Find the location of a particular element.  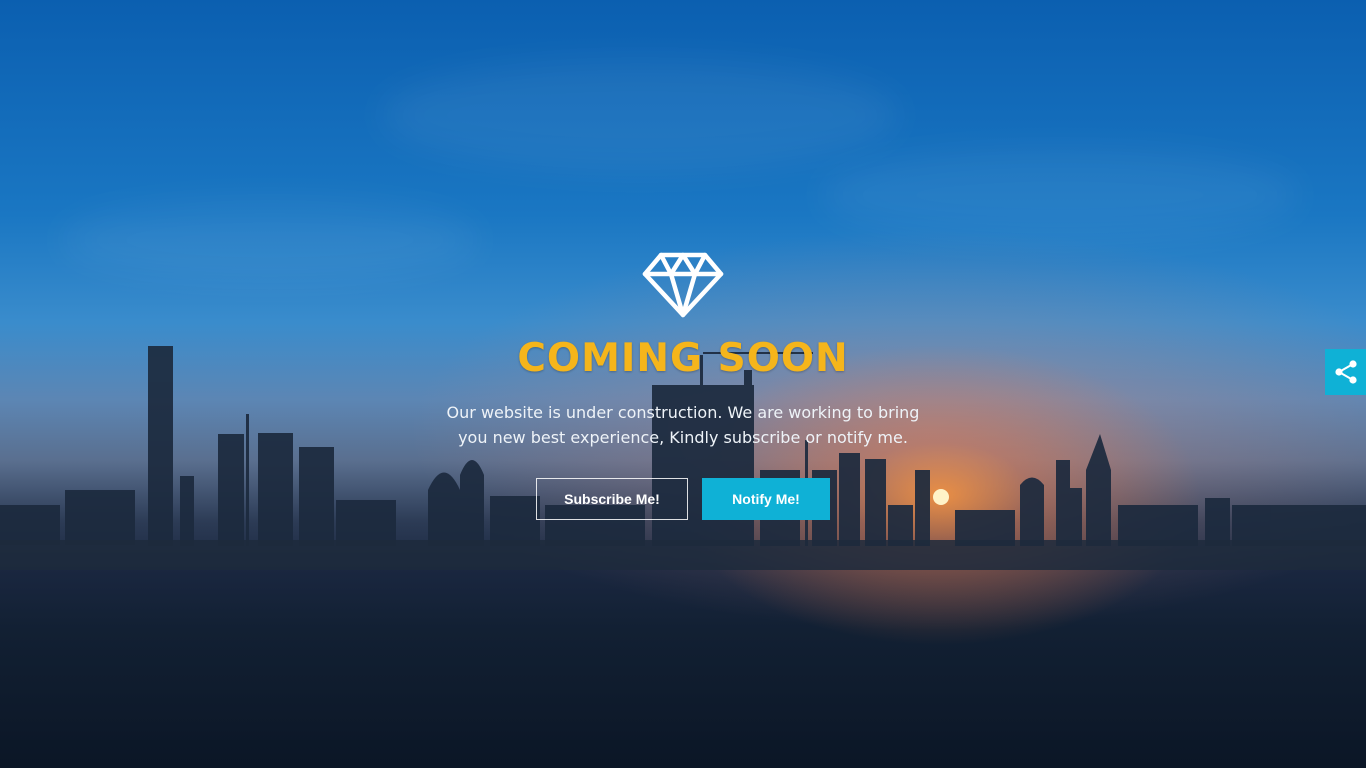

subscribe-button: Subscribe Me! is located at coordinates (612, 499).